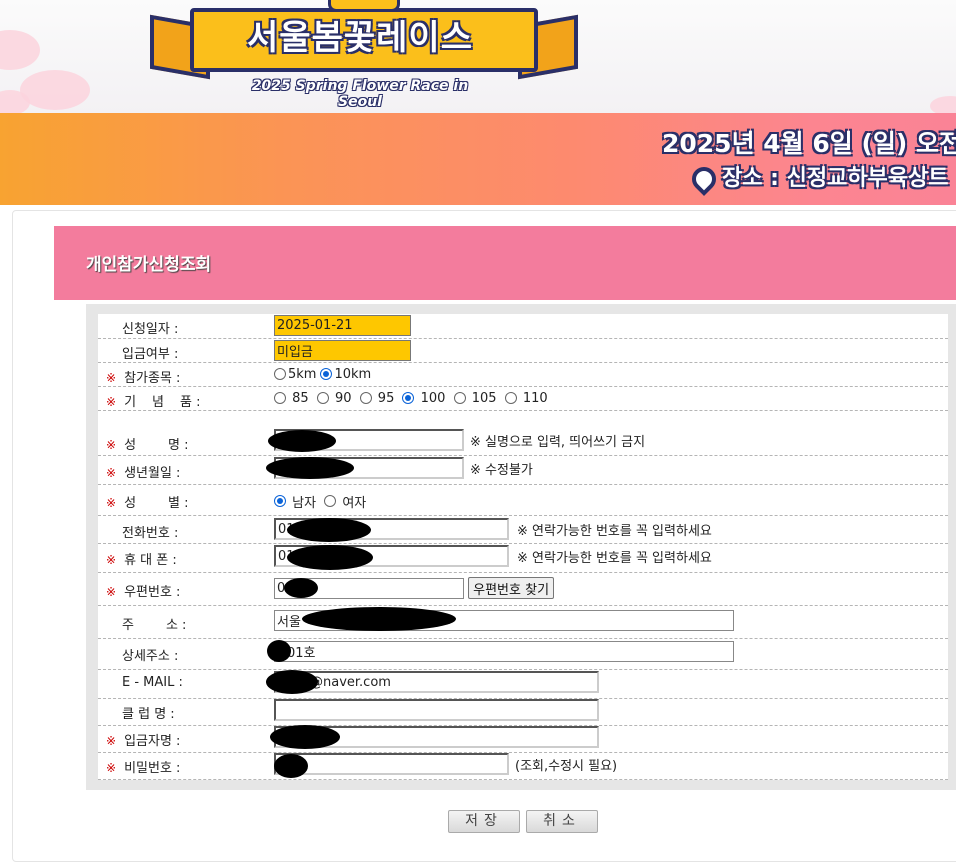 The width and height of the screenshot is (956, 862). What do you see at coordinates (147, 443) in the screenshot?
I see `label-name: ※ 성 명 :` at bounding box center [147, 443].